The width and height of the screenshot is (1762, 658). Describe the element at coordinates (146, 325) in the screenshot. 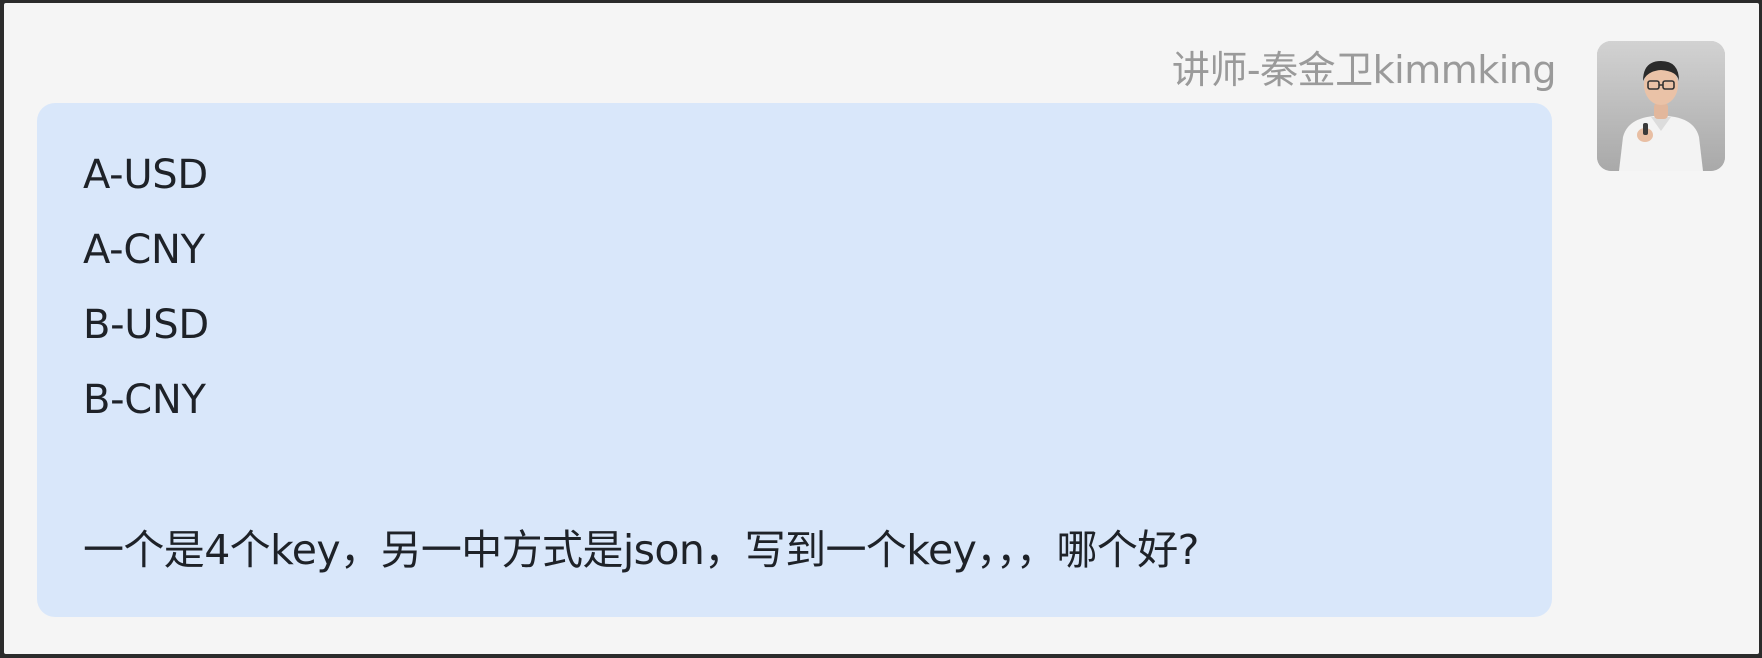

I see `message-line: B-USD` at that location.